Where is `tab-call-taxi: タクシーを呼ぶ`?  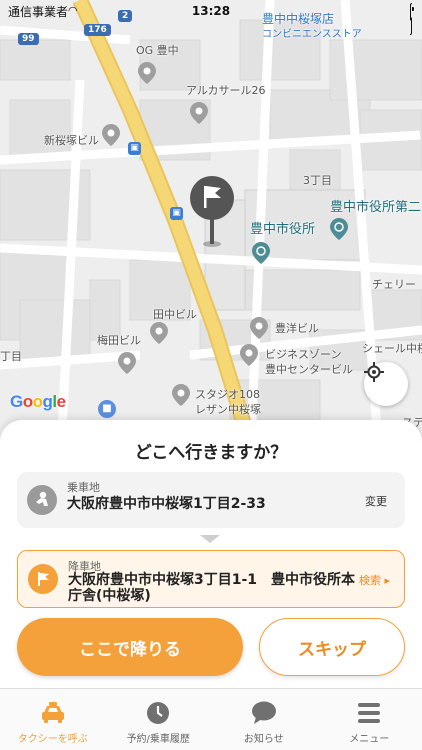
tab-call-taxi: タクシーを呼ぶ is located at coordinates (53, 719).